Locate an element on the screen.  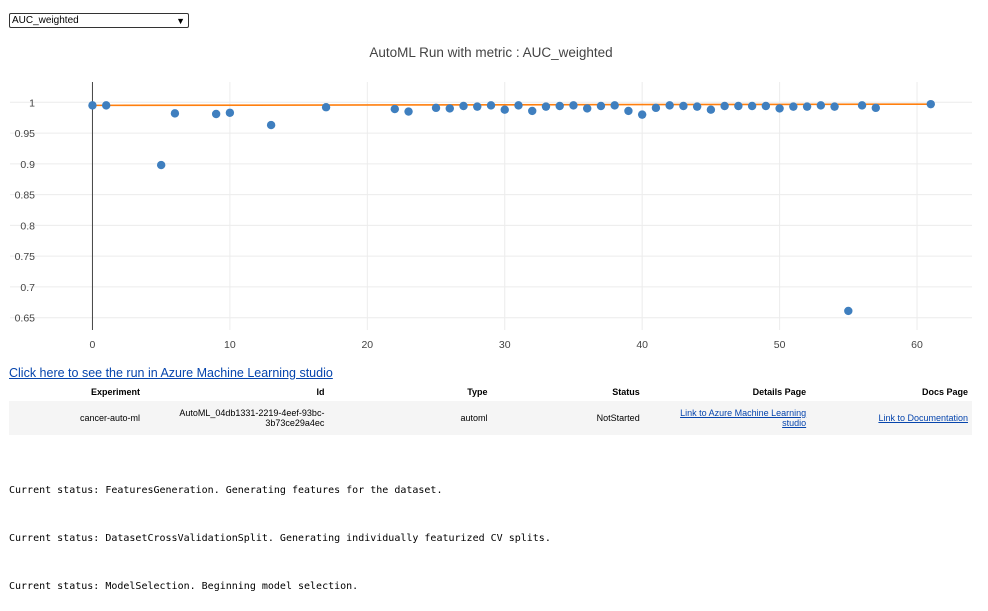
metric-dropdown: AUC_weighted ▼ is located at coordinates (99, 20).